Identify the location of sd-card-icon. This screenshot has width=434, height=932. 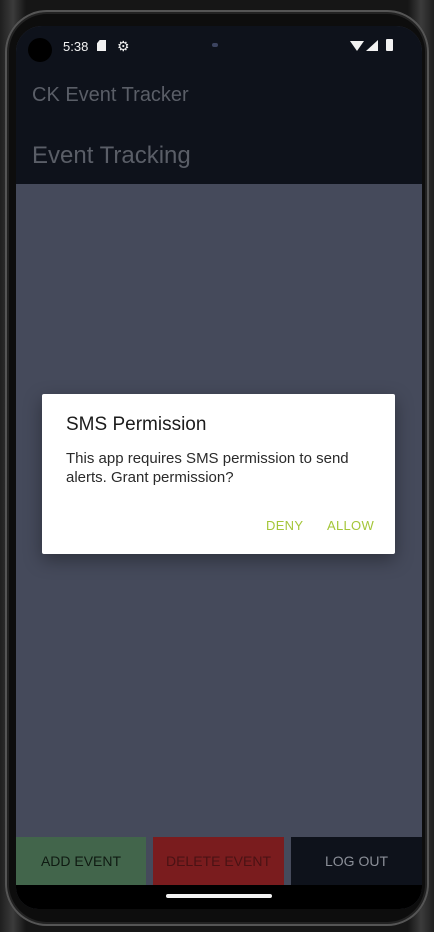
(101, 45).